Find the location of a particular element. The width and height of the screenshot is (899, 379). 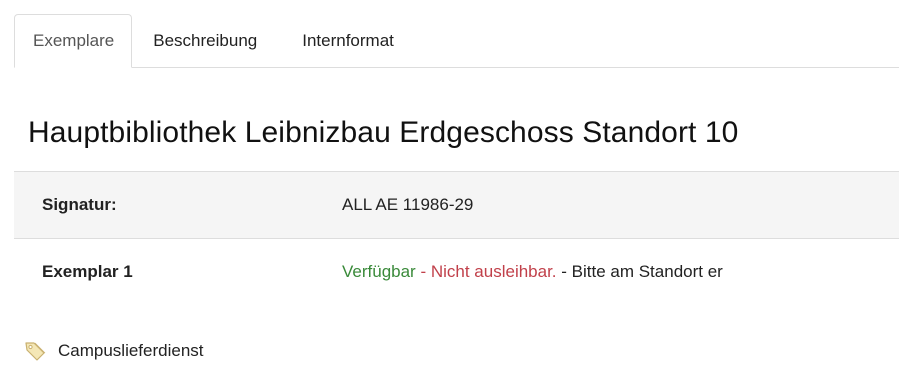

status-available: Verfügbar is located at coordinates (379, 272).